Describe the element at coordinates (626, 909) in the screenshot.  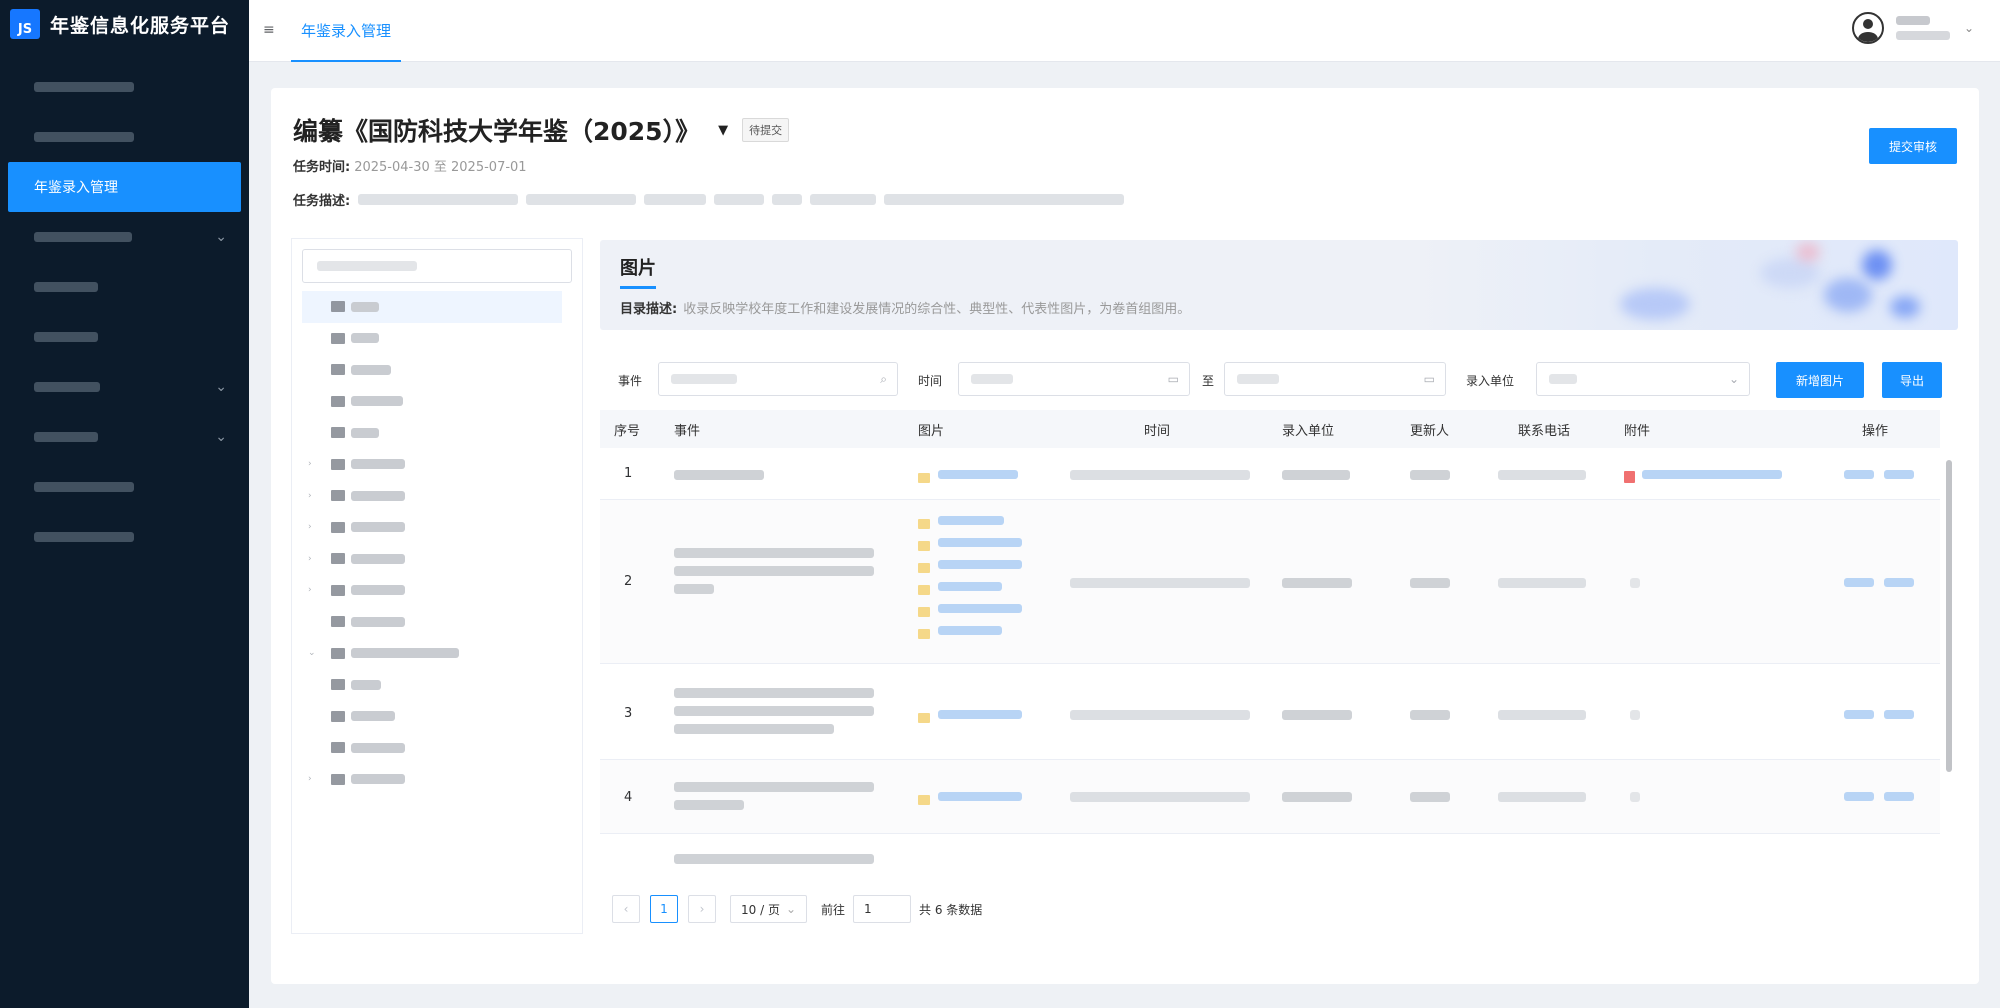
I see `prev-page-button: ‹` at that location.